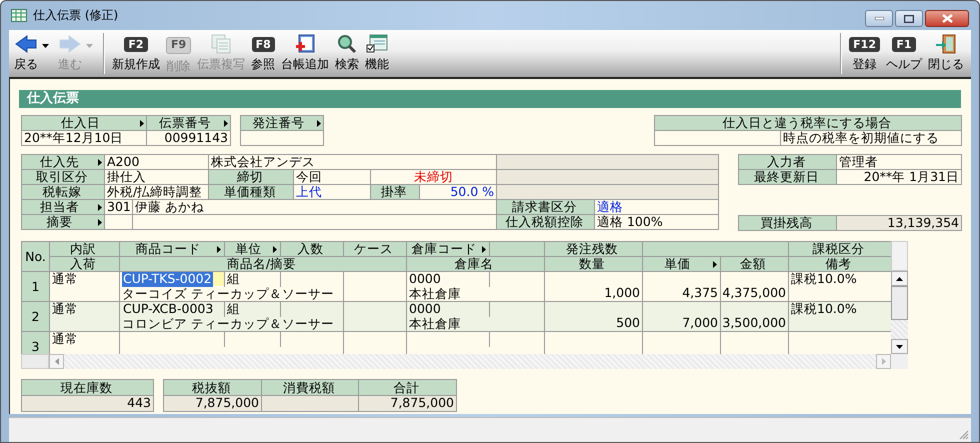 This screenshot has height=443, width=980. What do you see at coordinates (871, 138) in the screenshot?
I see `field-value: 時点の税率を初期値にする` at bounding box center [871, 138].